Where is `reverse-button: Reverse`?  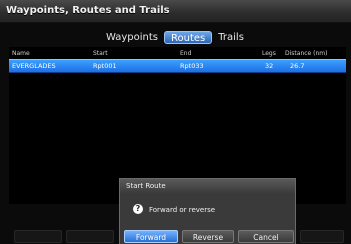 reverse-button: Reverse is located at coordinates (208, 236).